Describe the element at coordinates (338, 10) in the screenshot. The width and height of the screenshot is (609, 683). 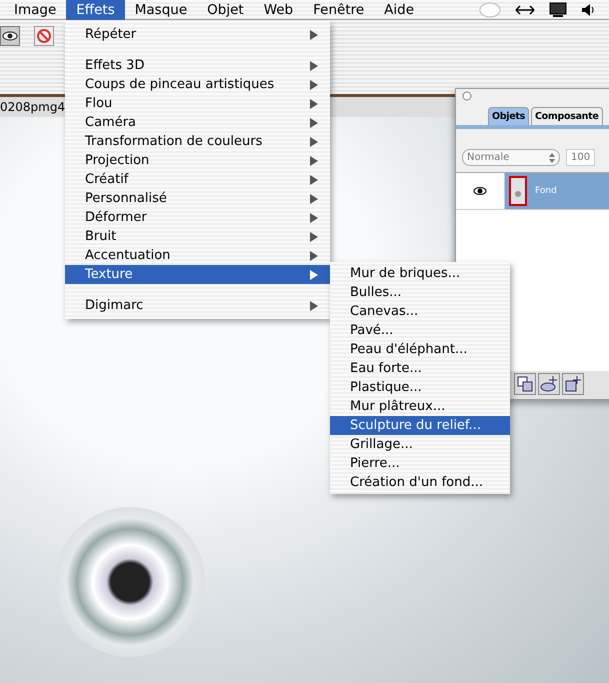
I see `menu-title: Fenêtre` at that location.